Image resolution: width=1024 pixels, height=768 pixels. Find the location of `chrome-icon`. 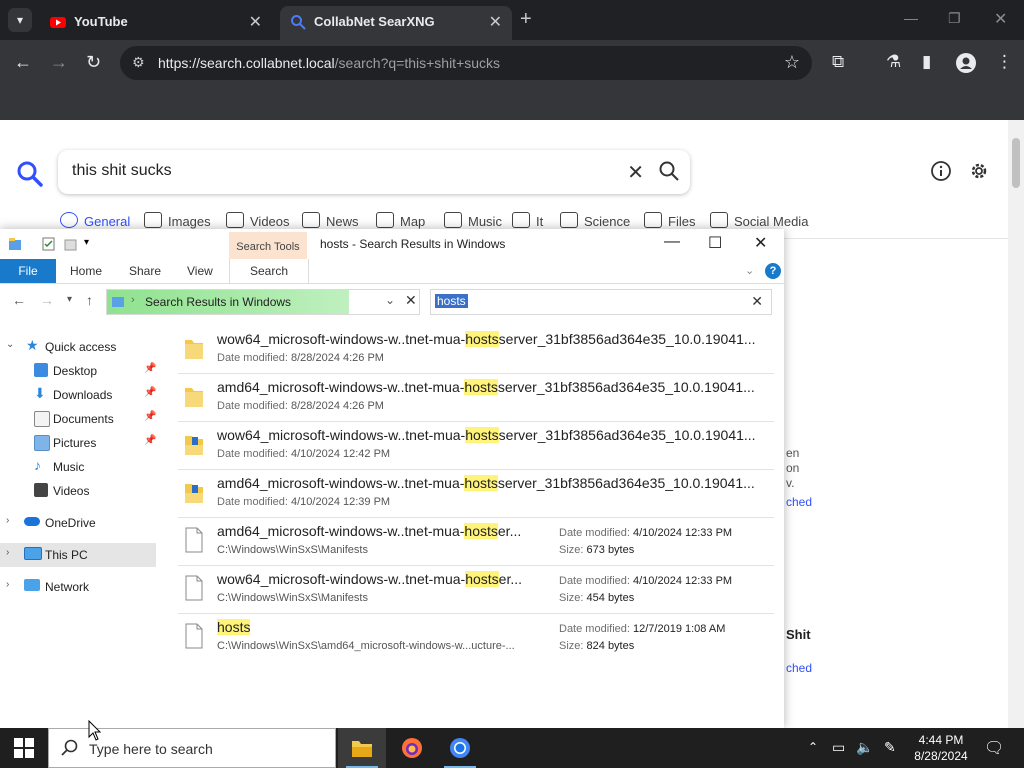

chrome-icon is located at coordinates (460, 748).